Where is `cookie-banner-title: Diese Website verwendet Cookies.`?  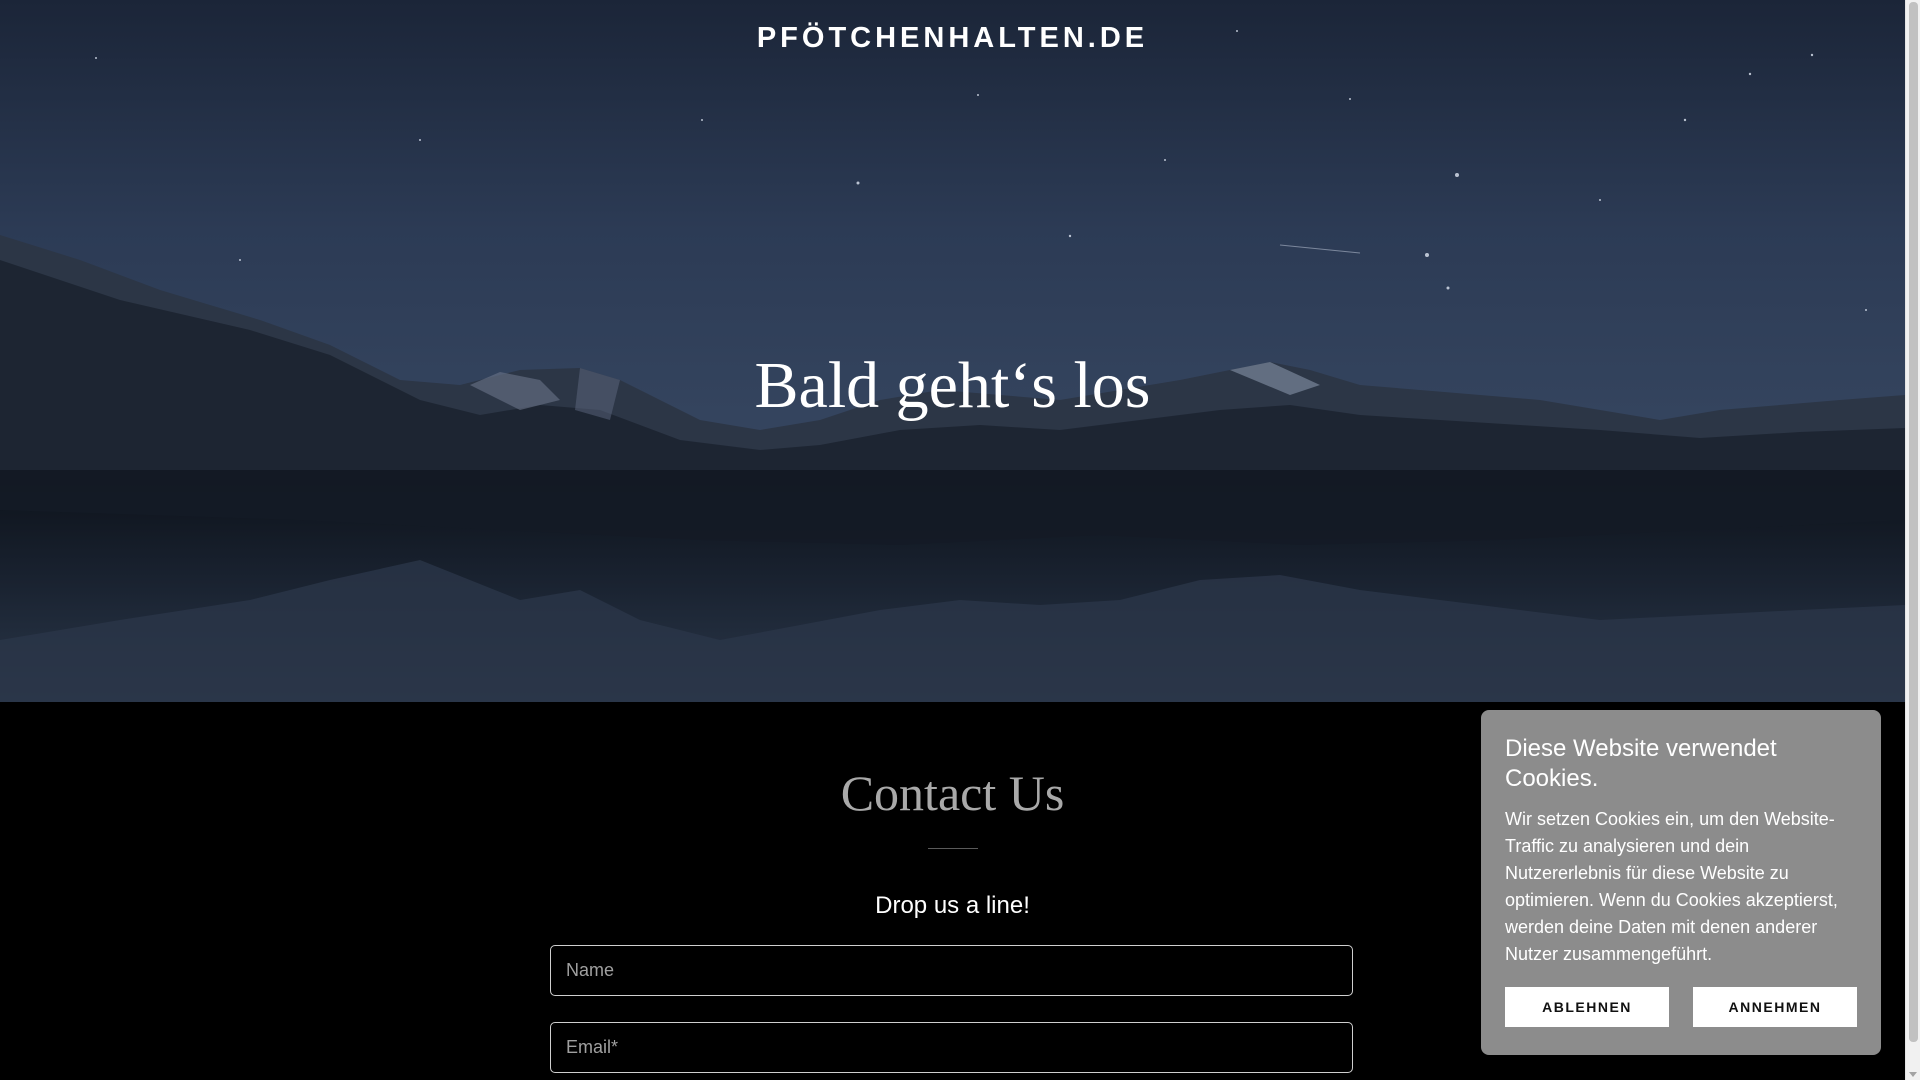
cookie-banner-title: Diese Website verwendet Cookies. is located at coordinates (1641, 763).